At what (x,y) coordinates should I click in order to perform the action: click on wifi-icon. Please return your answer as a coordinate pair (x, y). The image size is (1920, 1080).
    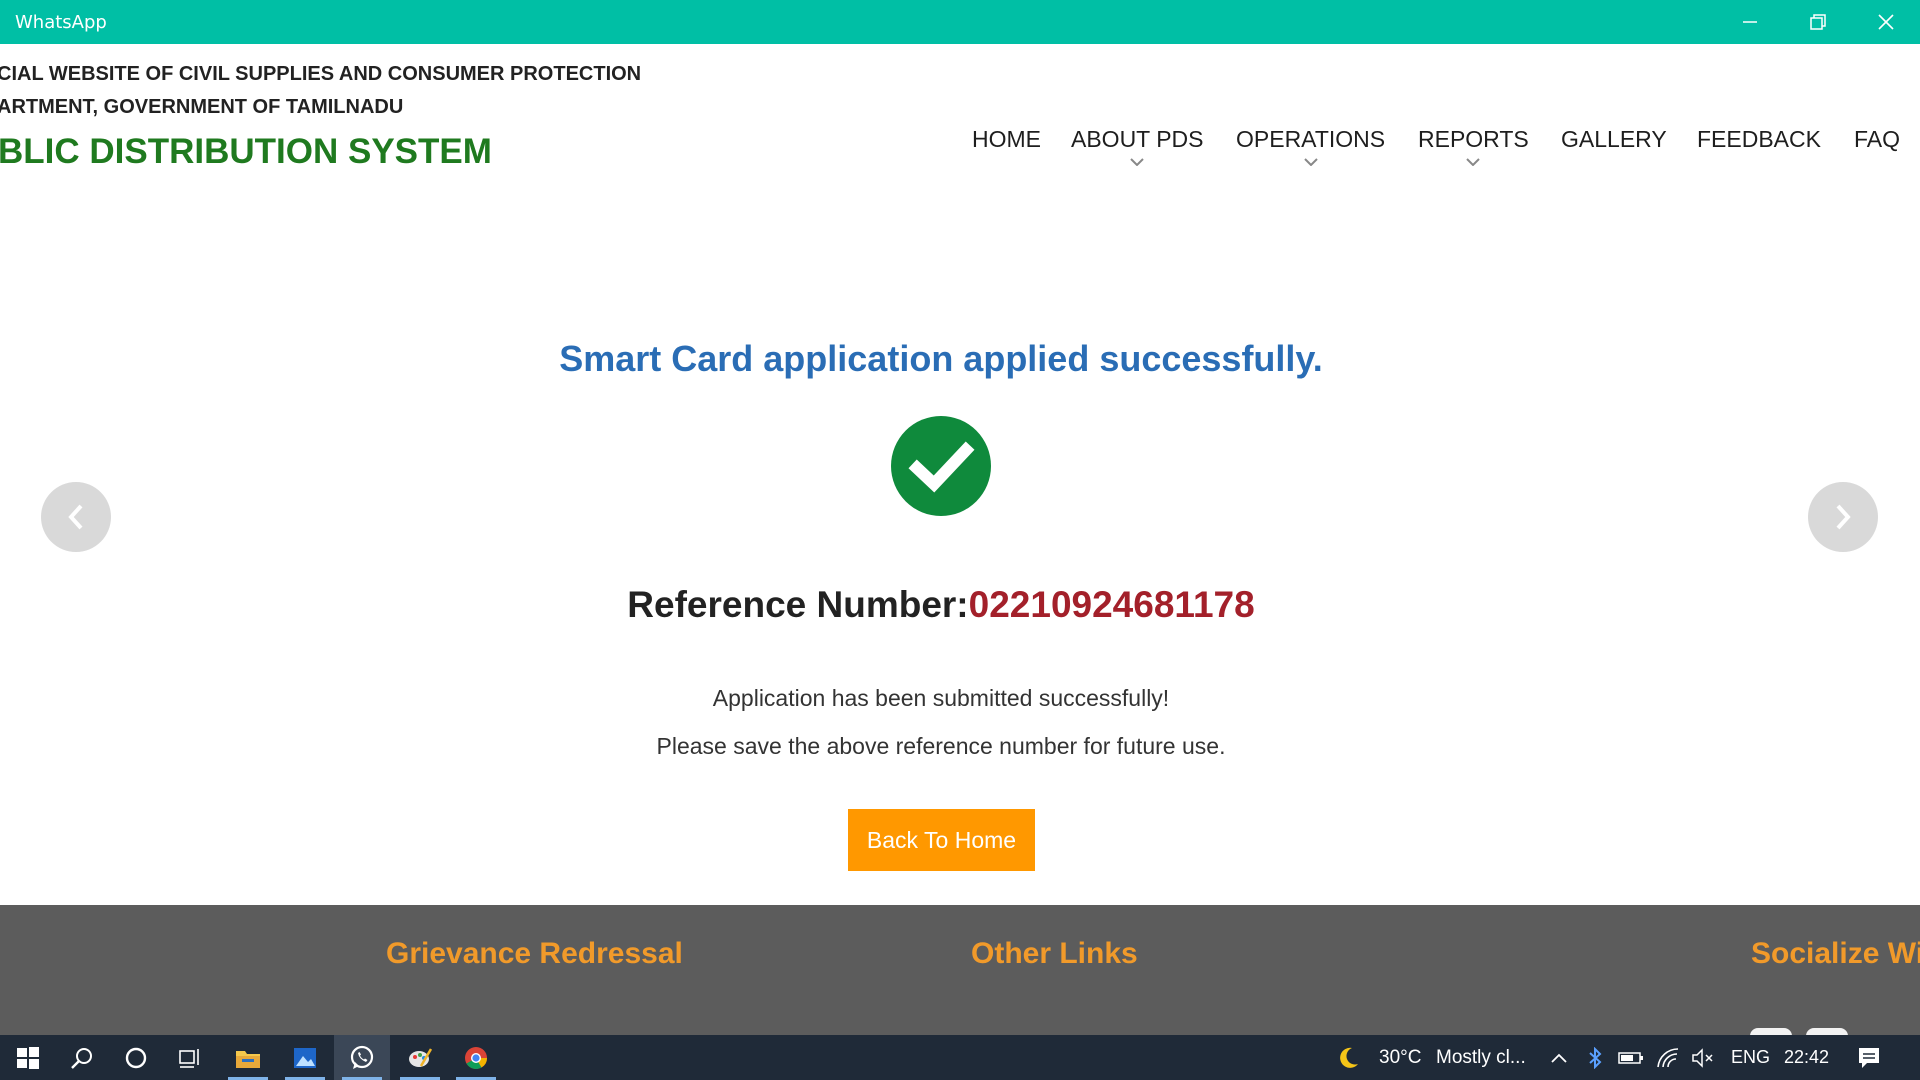
    Looking at the image, I should click on (1668, 1058).